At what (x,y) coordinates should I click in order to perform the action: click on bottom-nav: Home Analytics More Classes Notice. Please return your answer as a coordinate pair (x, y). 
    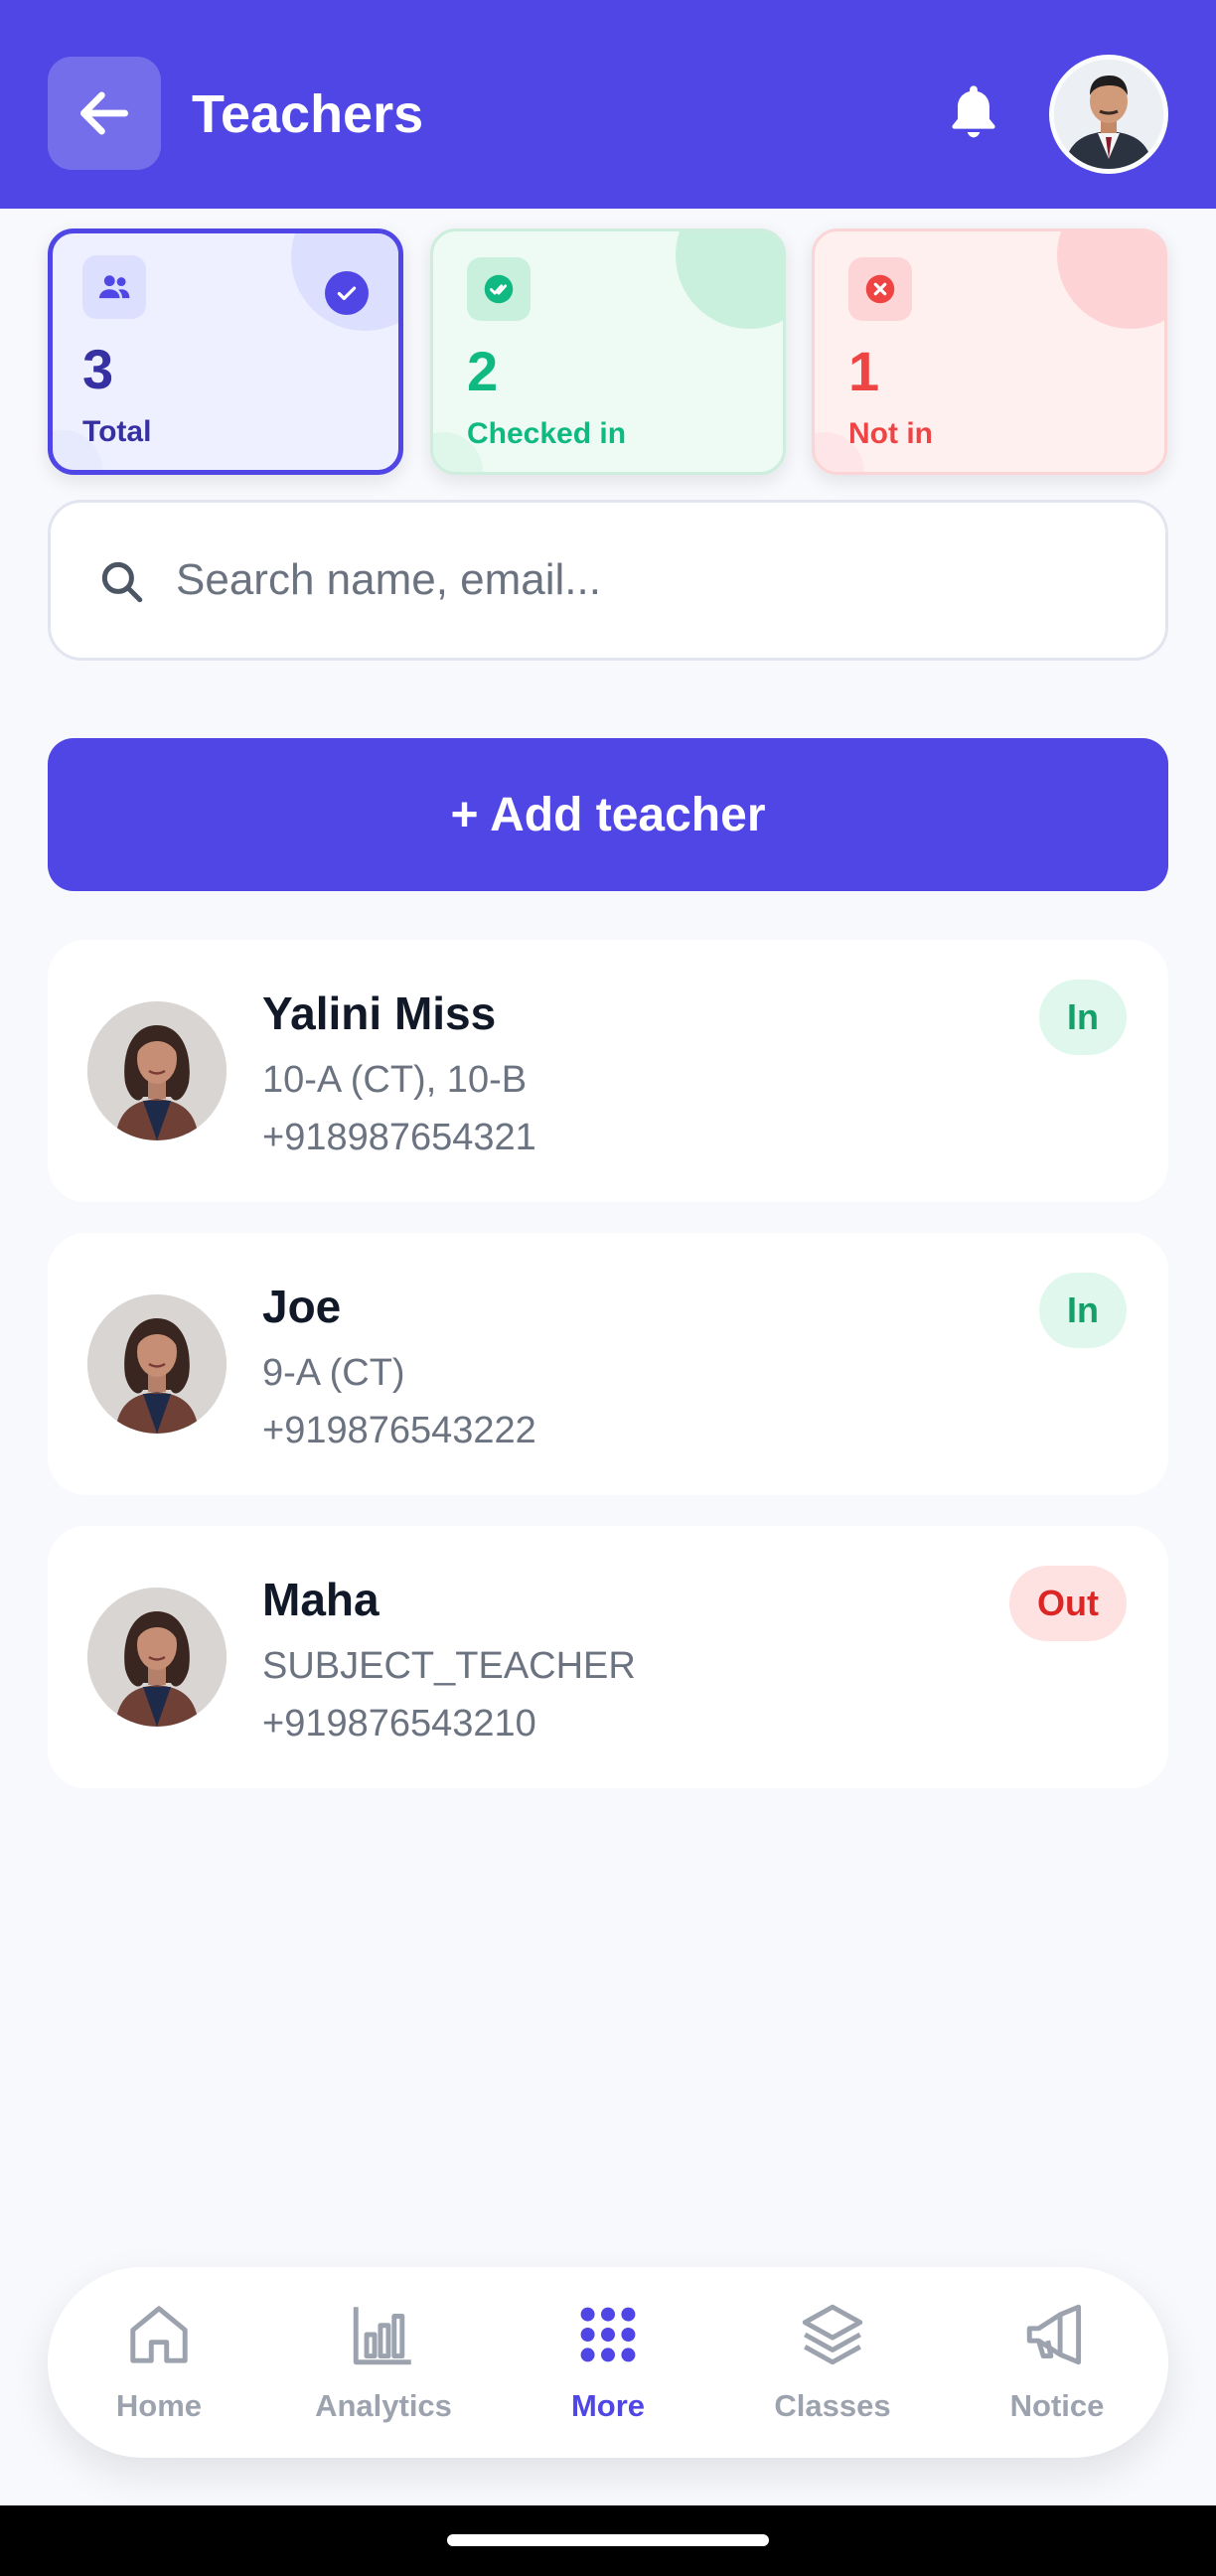
    Looking at the image, I should click on (608, 2362).